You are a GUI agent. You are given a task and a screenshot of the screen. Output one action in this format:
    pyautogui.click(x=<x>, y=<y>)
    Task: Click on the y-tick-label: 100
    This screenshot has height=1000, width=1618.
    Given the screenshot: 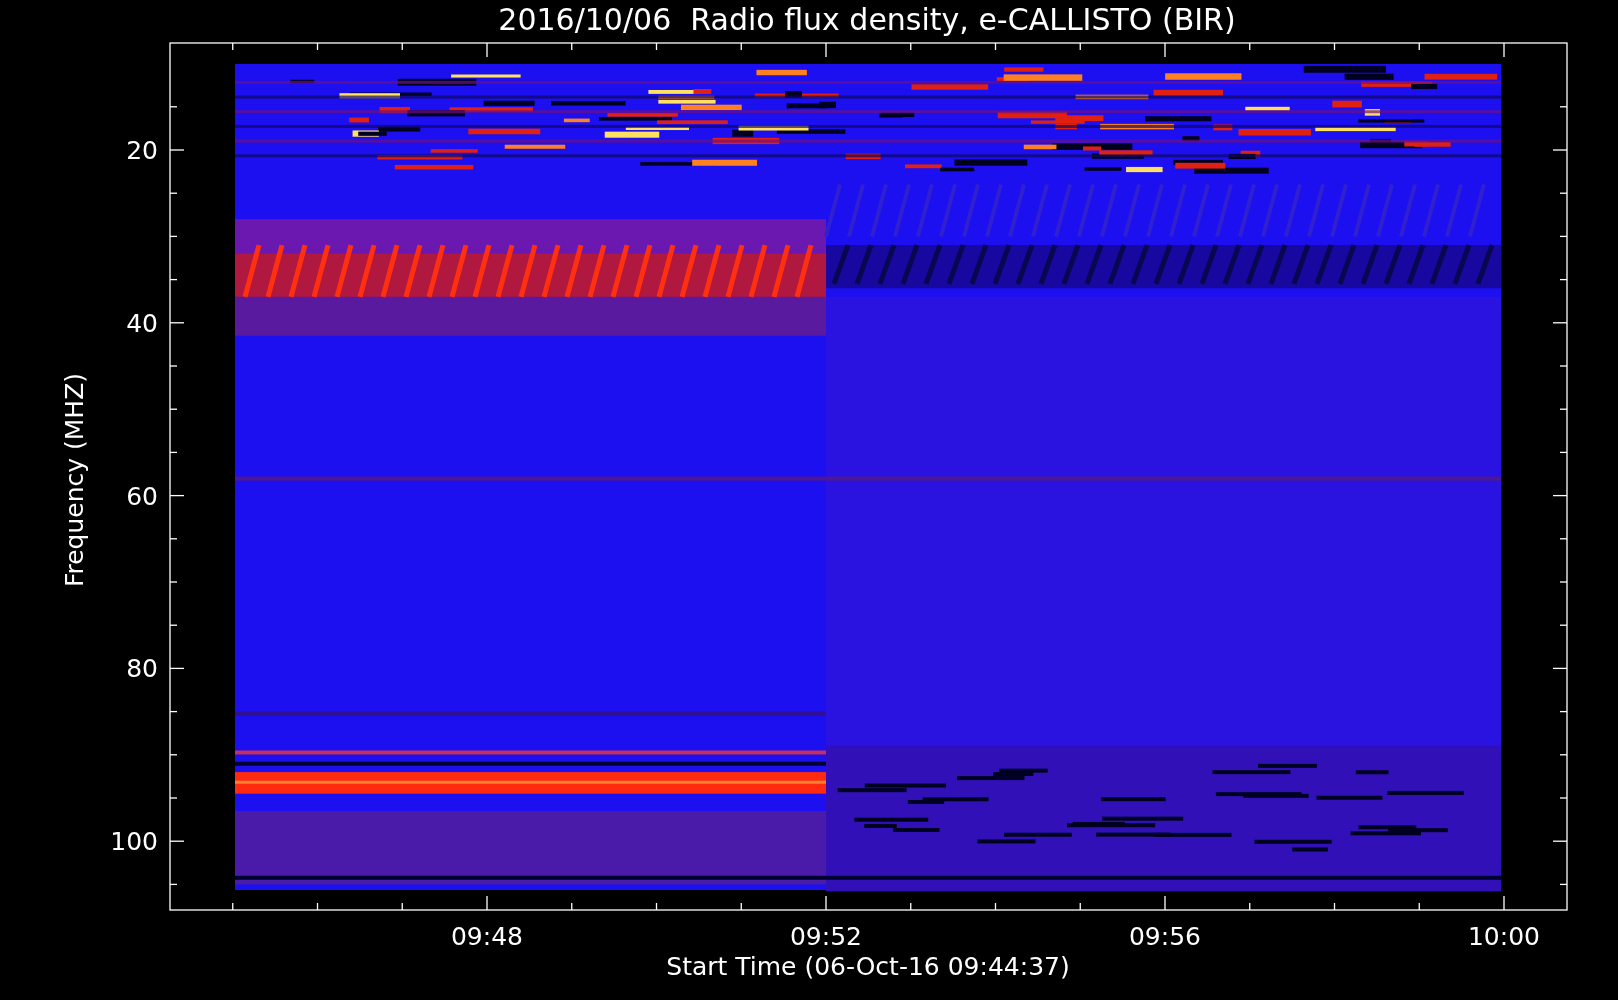 What is the action you would take?
    pyautogui.click(x=134, y=842)
    